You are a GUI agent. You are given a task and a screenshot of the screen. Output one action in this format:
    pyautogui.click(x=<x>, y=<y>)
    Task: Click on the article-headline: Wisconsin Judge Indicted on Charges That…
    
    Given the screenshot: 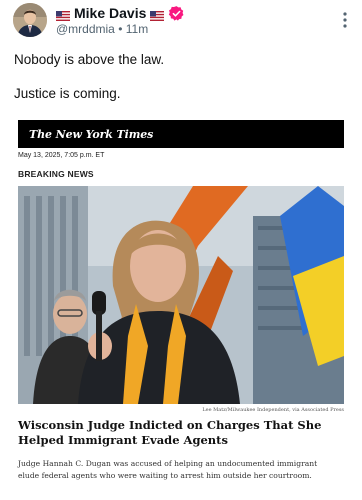 What is the action you would take?
    pyautogui.click(x=181, y=433)
    